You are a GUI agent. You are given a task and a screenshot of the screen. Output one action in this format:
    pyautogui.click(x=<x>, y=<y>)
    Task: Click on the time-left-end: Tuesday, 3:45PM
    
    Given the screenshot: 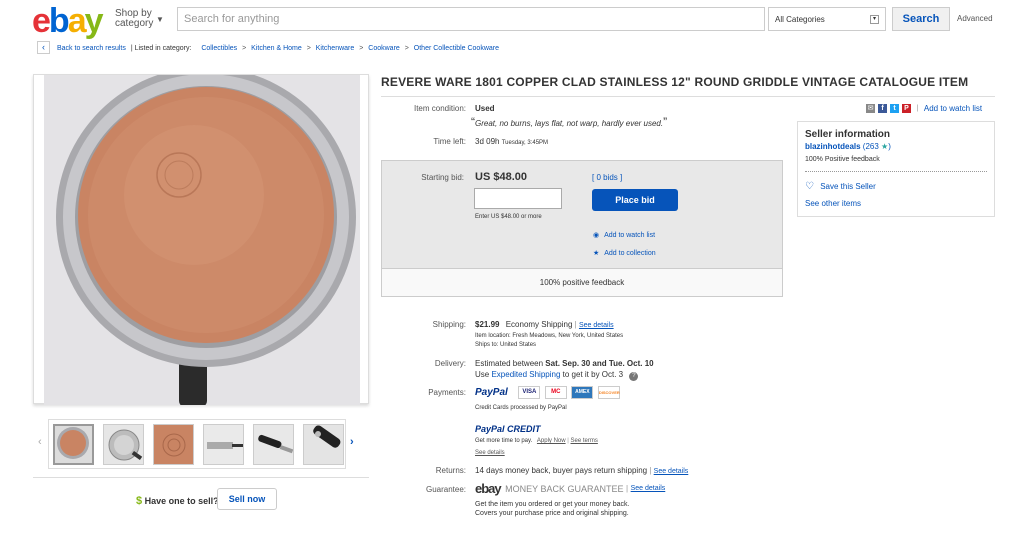 What is the action you would take?
    pyautogui.click(x=525, y=143)
    